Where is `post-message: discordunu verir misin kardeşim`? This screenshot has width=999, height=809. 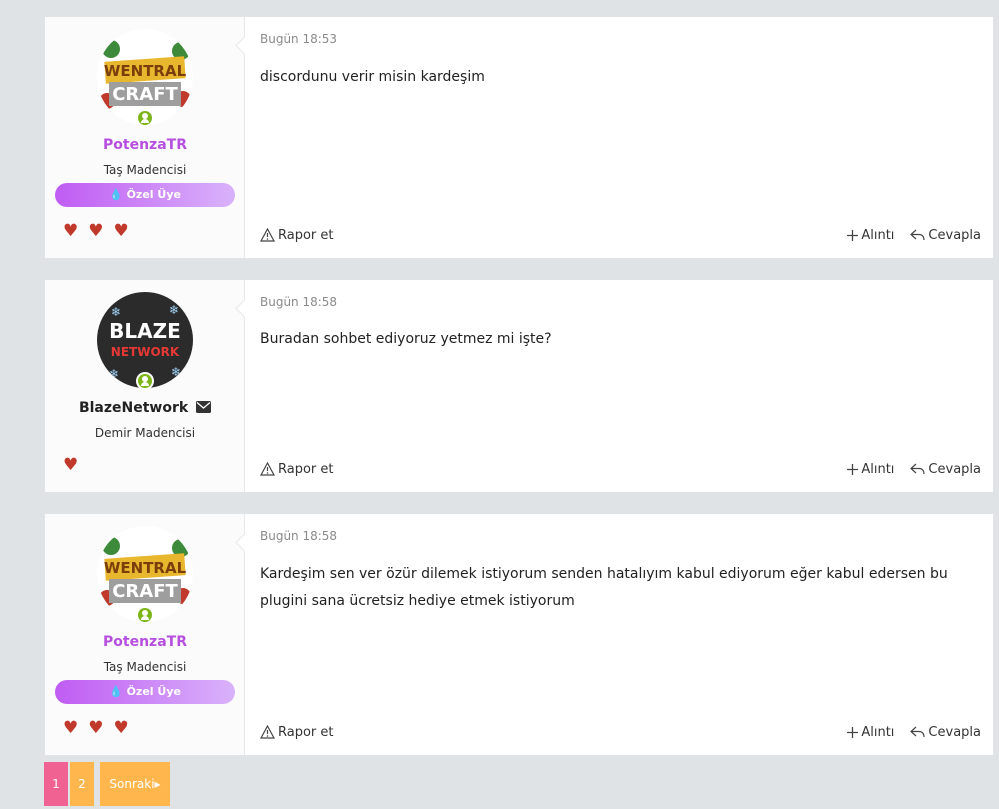
post-message: discordunu verir misin kardeşim is located at coordinates (372, 77).